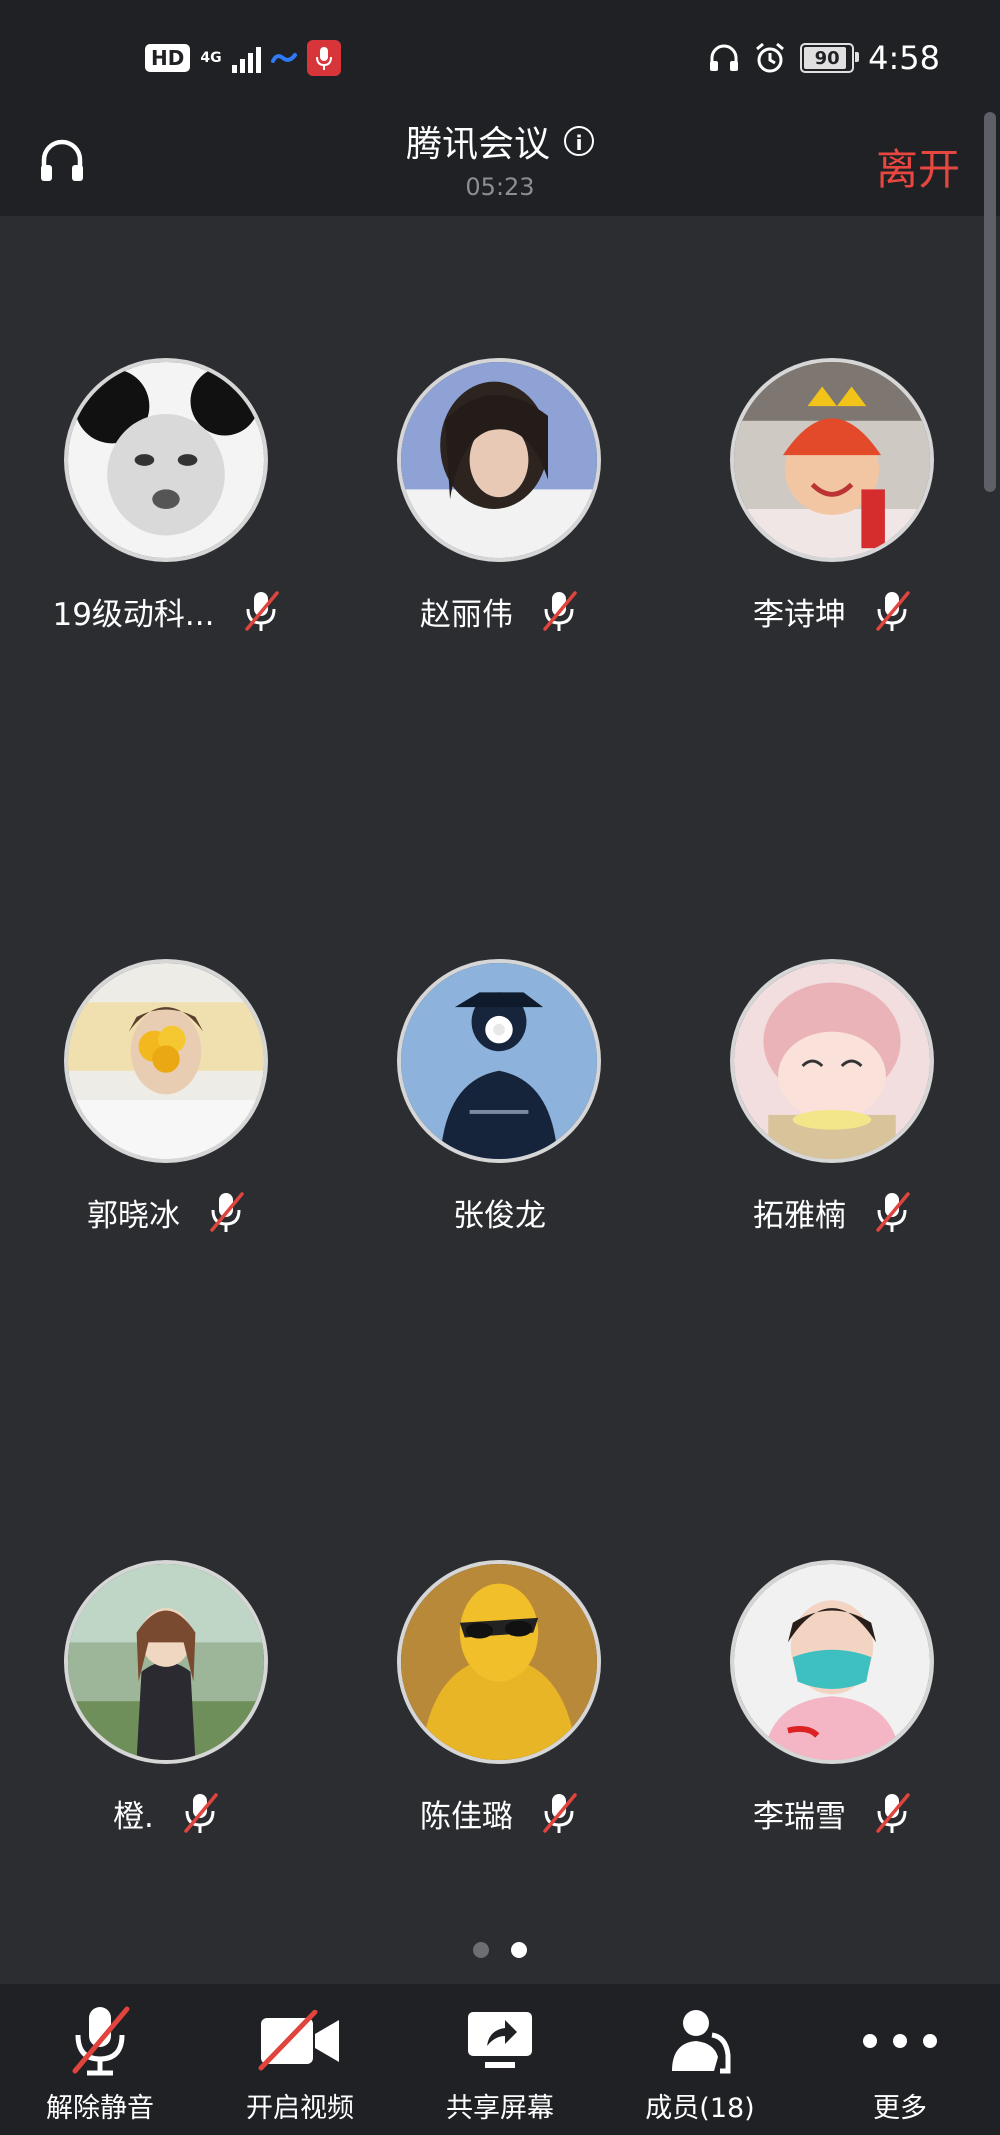  What do you see at coordinates (799, 614) in the screenshot?
I see `participant-name: 李诗坤` at bounding box center [799, 614].